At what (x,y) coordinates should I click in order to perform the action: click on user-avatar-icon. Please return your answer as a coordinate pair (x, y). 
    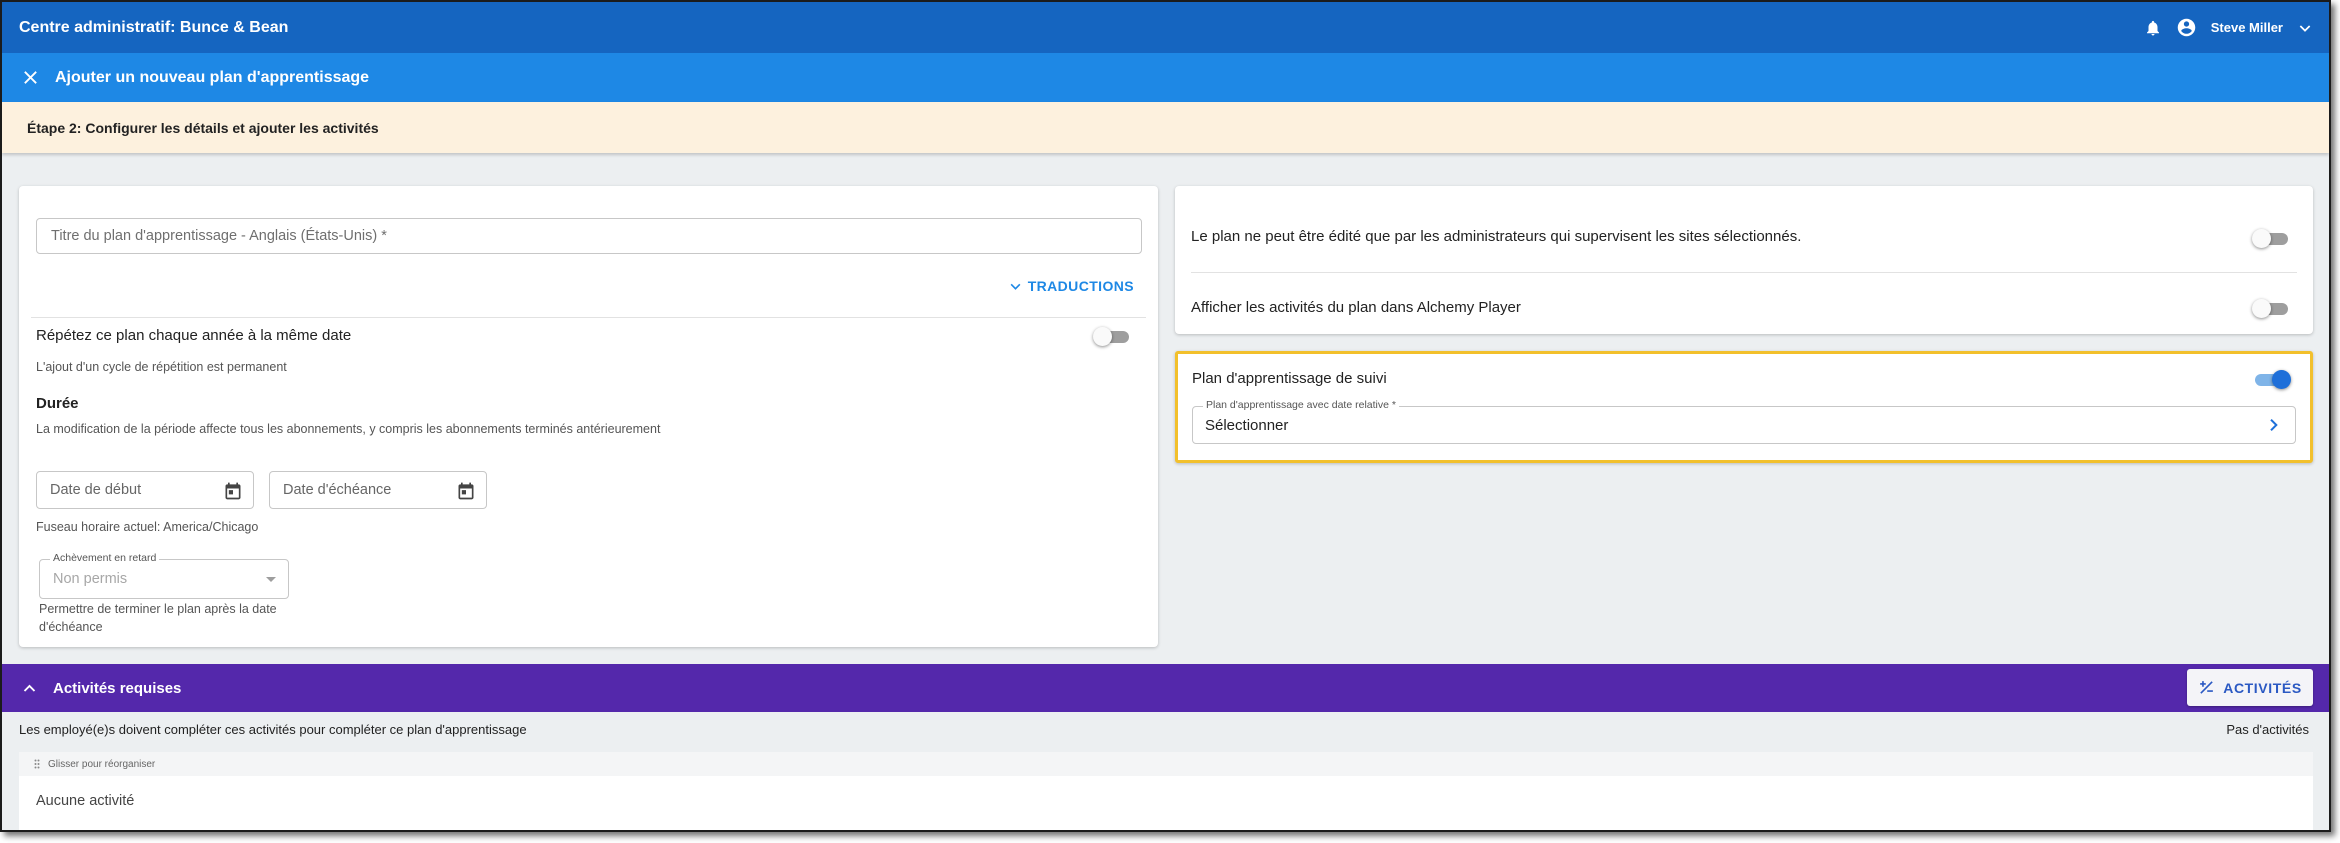
    Looking at the image, I should click on (2186, 27).